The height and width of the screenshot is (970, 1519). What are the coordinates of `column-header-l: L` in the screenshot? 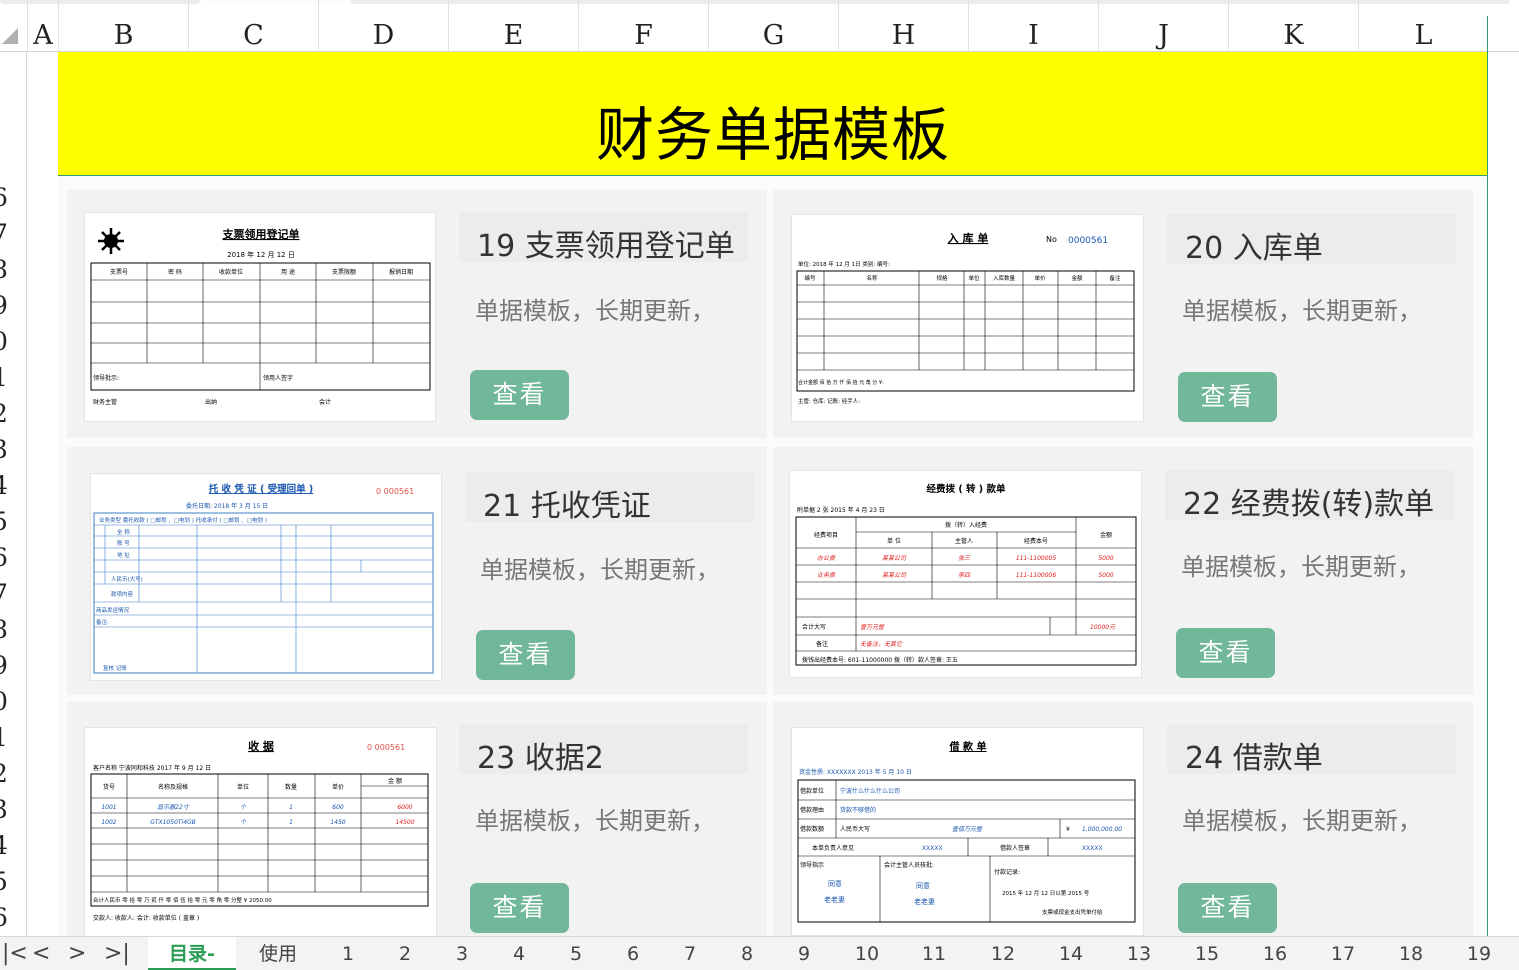 It's located at (1423, 26).